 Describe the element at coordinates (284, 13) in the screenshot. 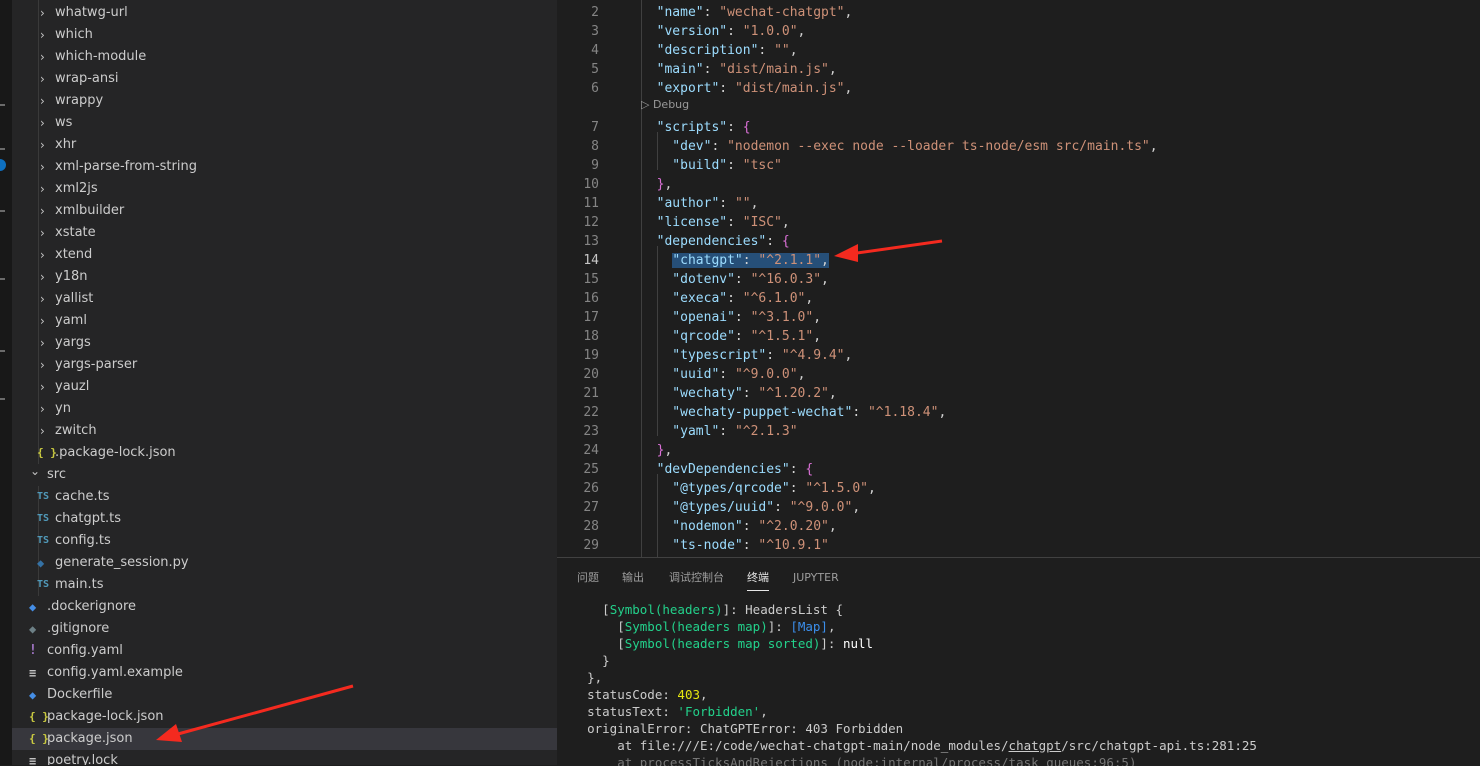

I see `tree-folder: › whatwg-url` at that location.